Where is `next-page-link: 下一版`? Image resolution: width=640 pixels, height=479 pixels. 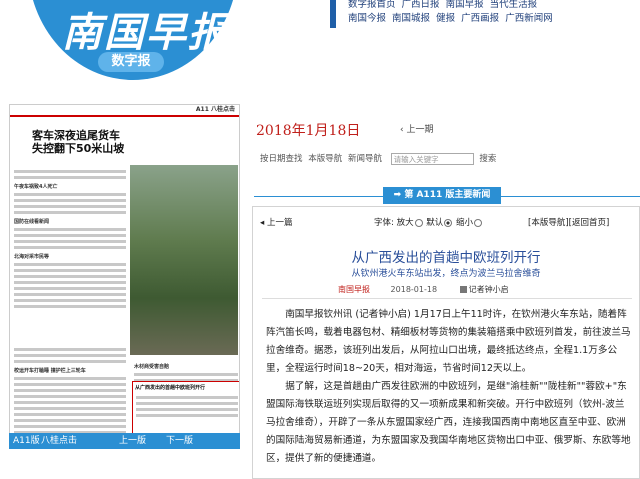 next-page-link: 下一版 is located at coordinates (179, 441).